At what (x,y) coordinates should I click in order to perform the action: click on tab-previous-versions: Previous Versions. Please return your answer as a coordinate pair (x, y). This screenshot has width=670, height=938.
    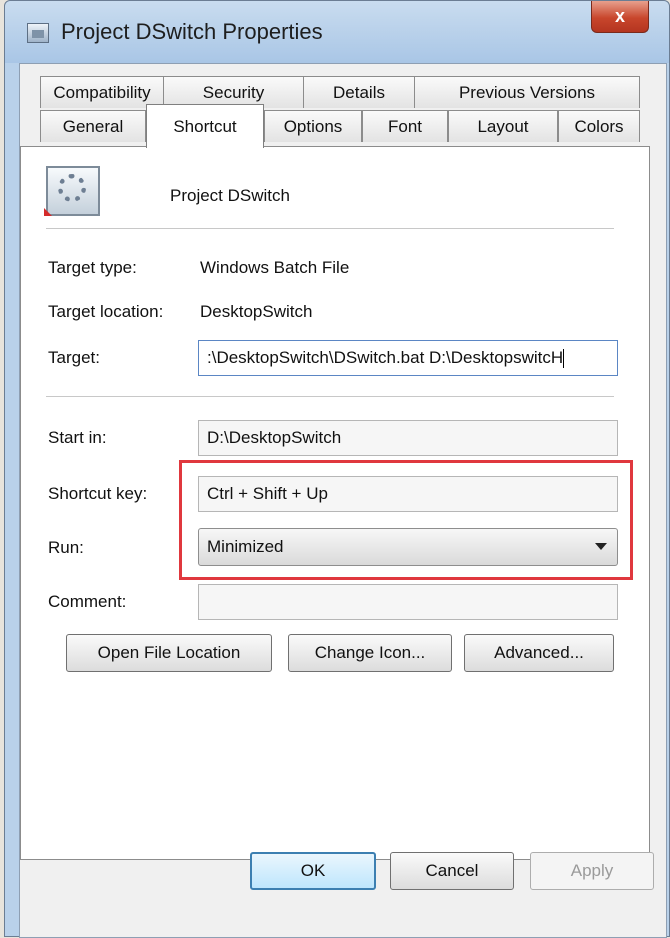
    Looking at the image, I should click on (527, 92).